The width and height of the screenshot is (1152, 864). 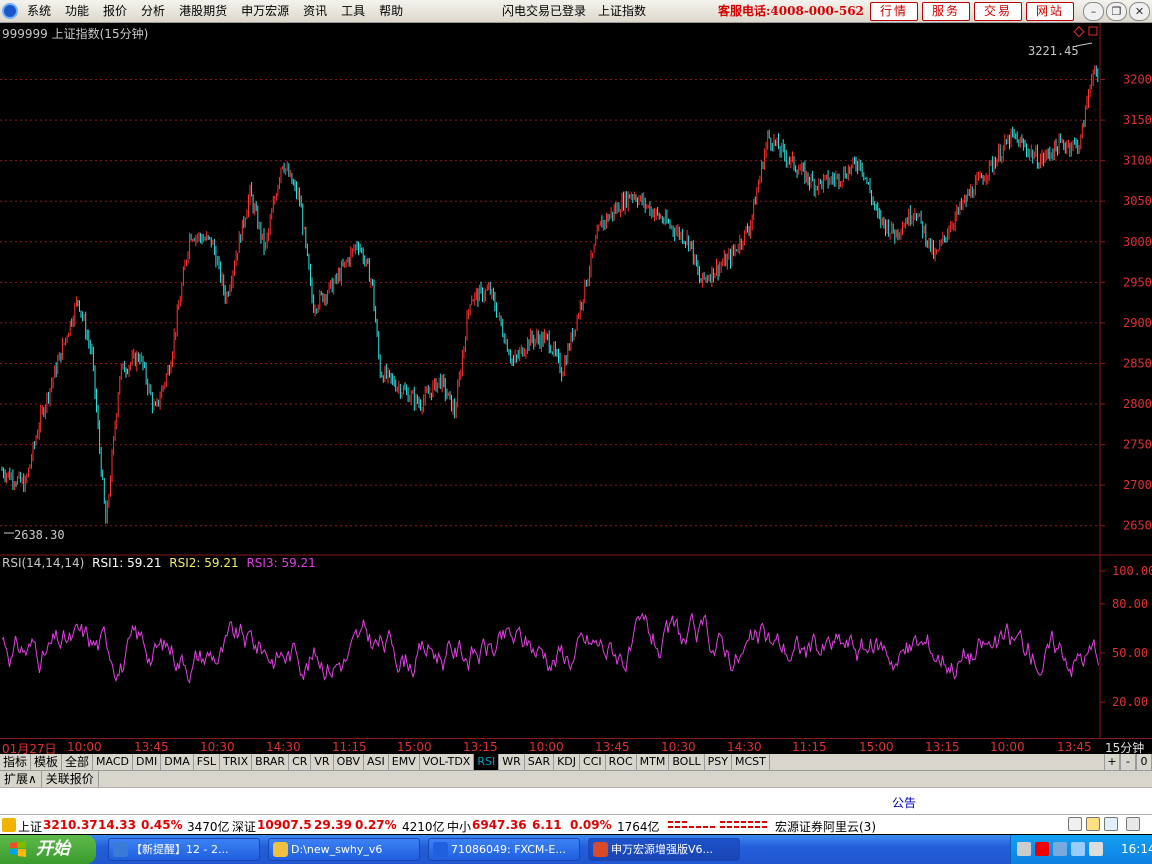 I want to click on zx-name: 中小, so click(x=459, y=827).